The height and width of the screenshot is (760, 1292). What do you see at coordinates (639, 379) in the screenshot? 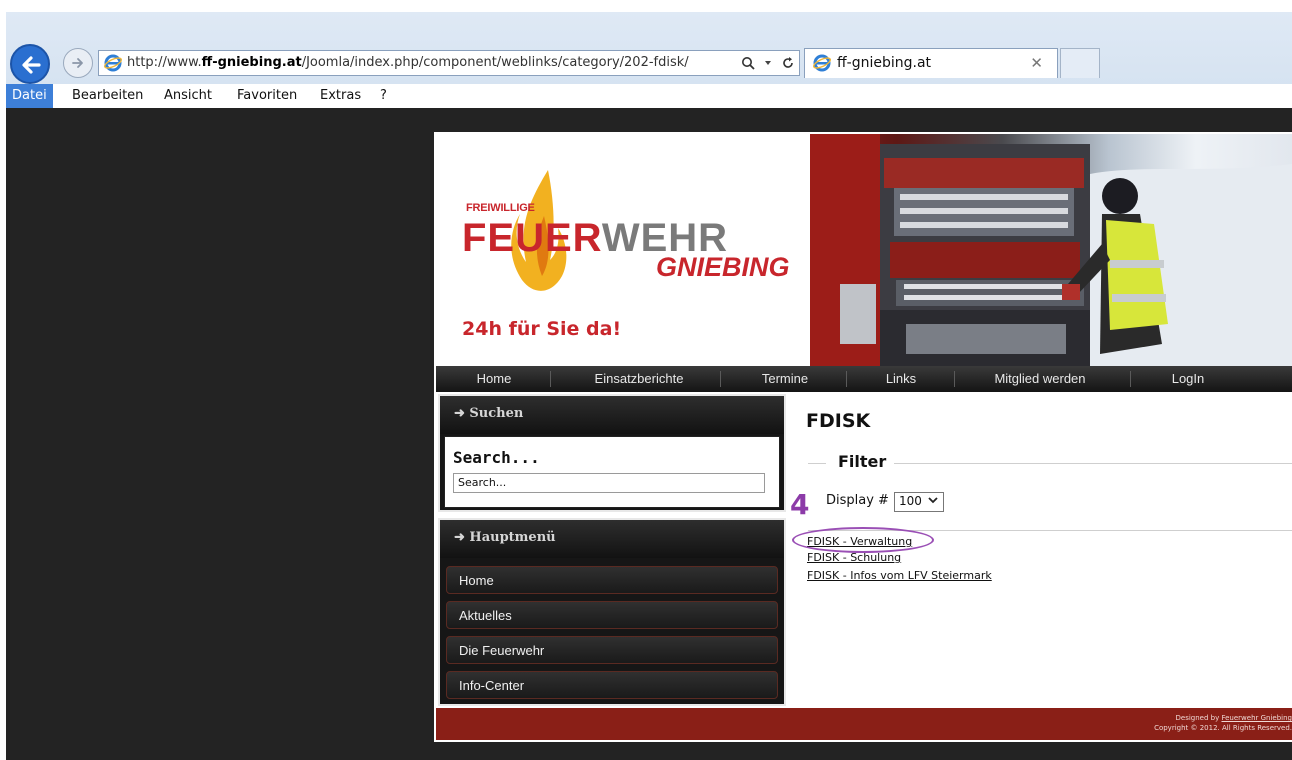
I see `nav-einsatzberichte: Einsatzberichte` at bounding box center [639, 379].